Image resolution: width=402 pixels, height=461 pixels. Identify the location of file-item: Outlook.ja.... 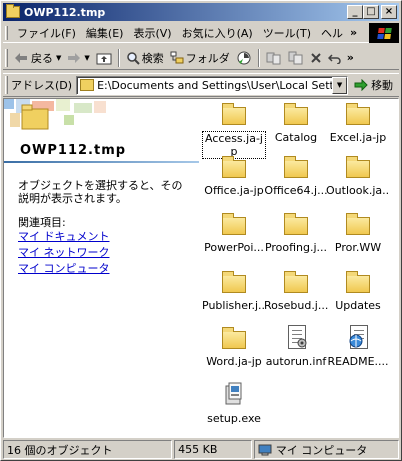
(358, 175).